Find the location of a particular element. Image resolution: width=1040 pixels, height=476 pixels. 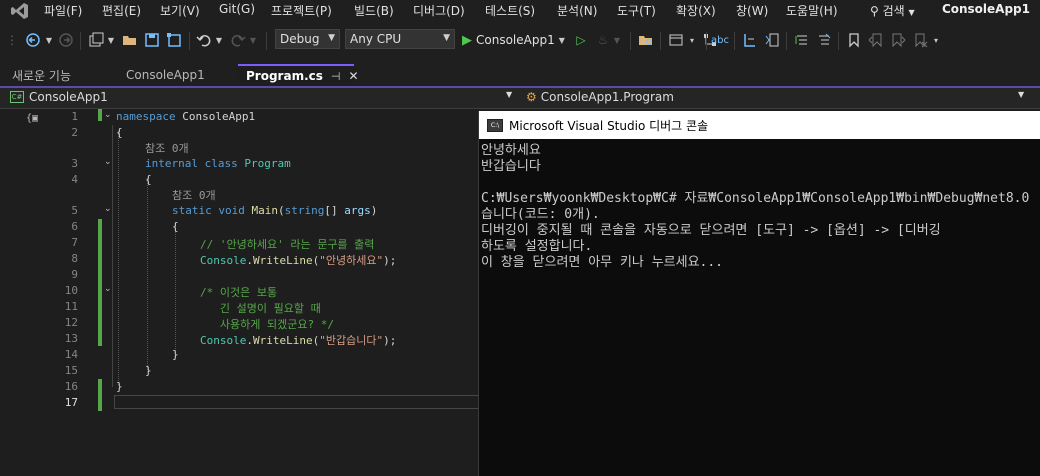

uncomment-button is located at coordinates (824, 40).